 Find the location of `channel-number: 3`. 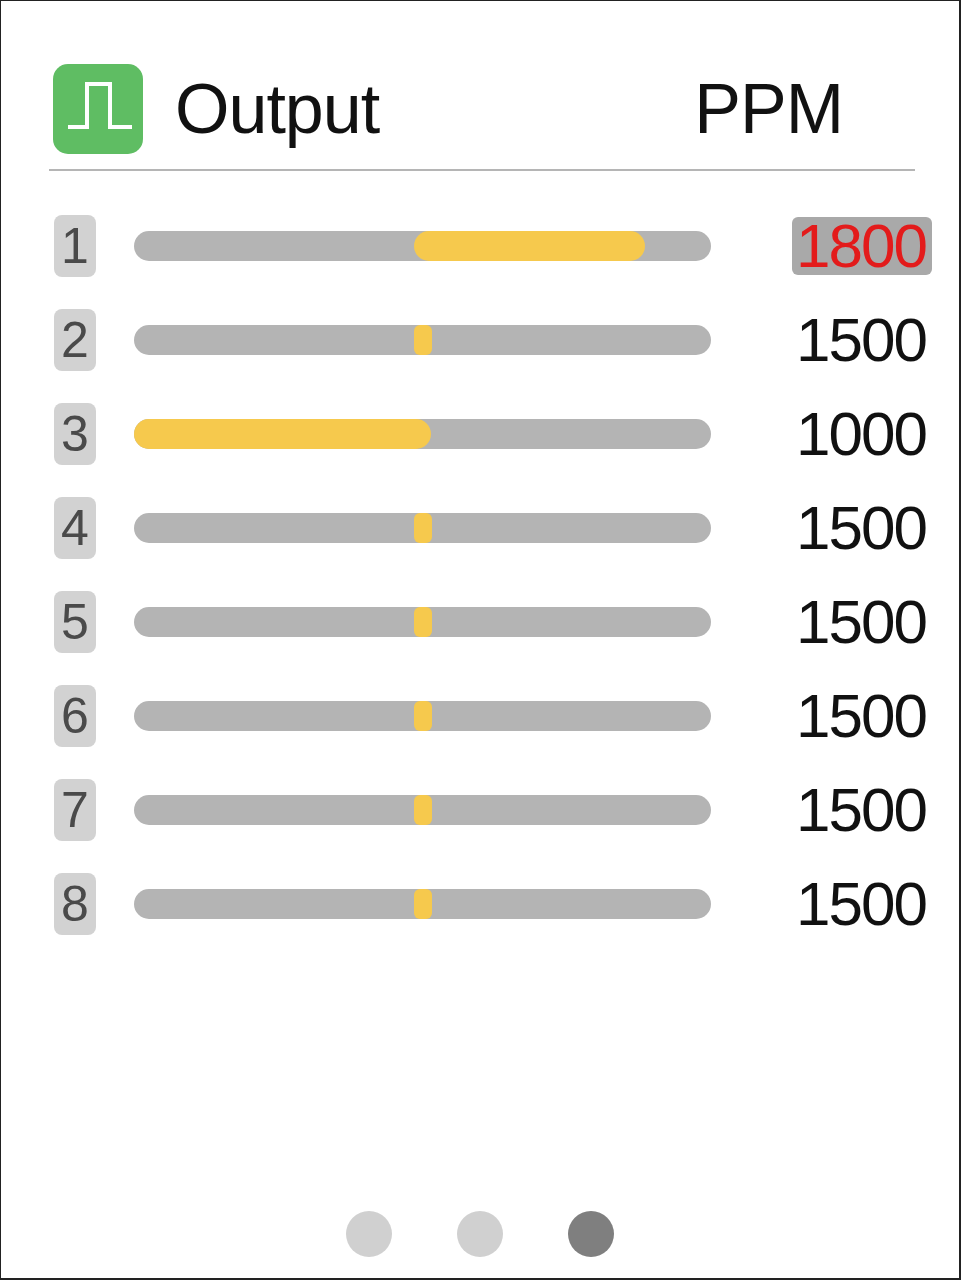

channel-number: 3 is located at coordinates (75, 434).